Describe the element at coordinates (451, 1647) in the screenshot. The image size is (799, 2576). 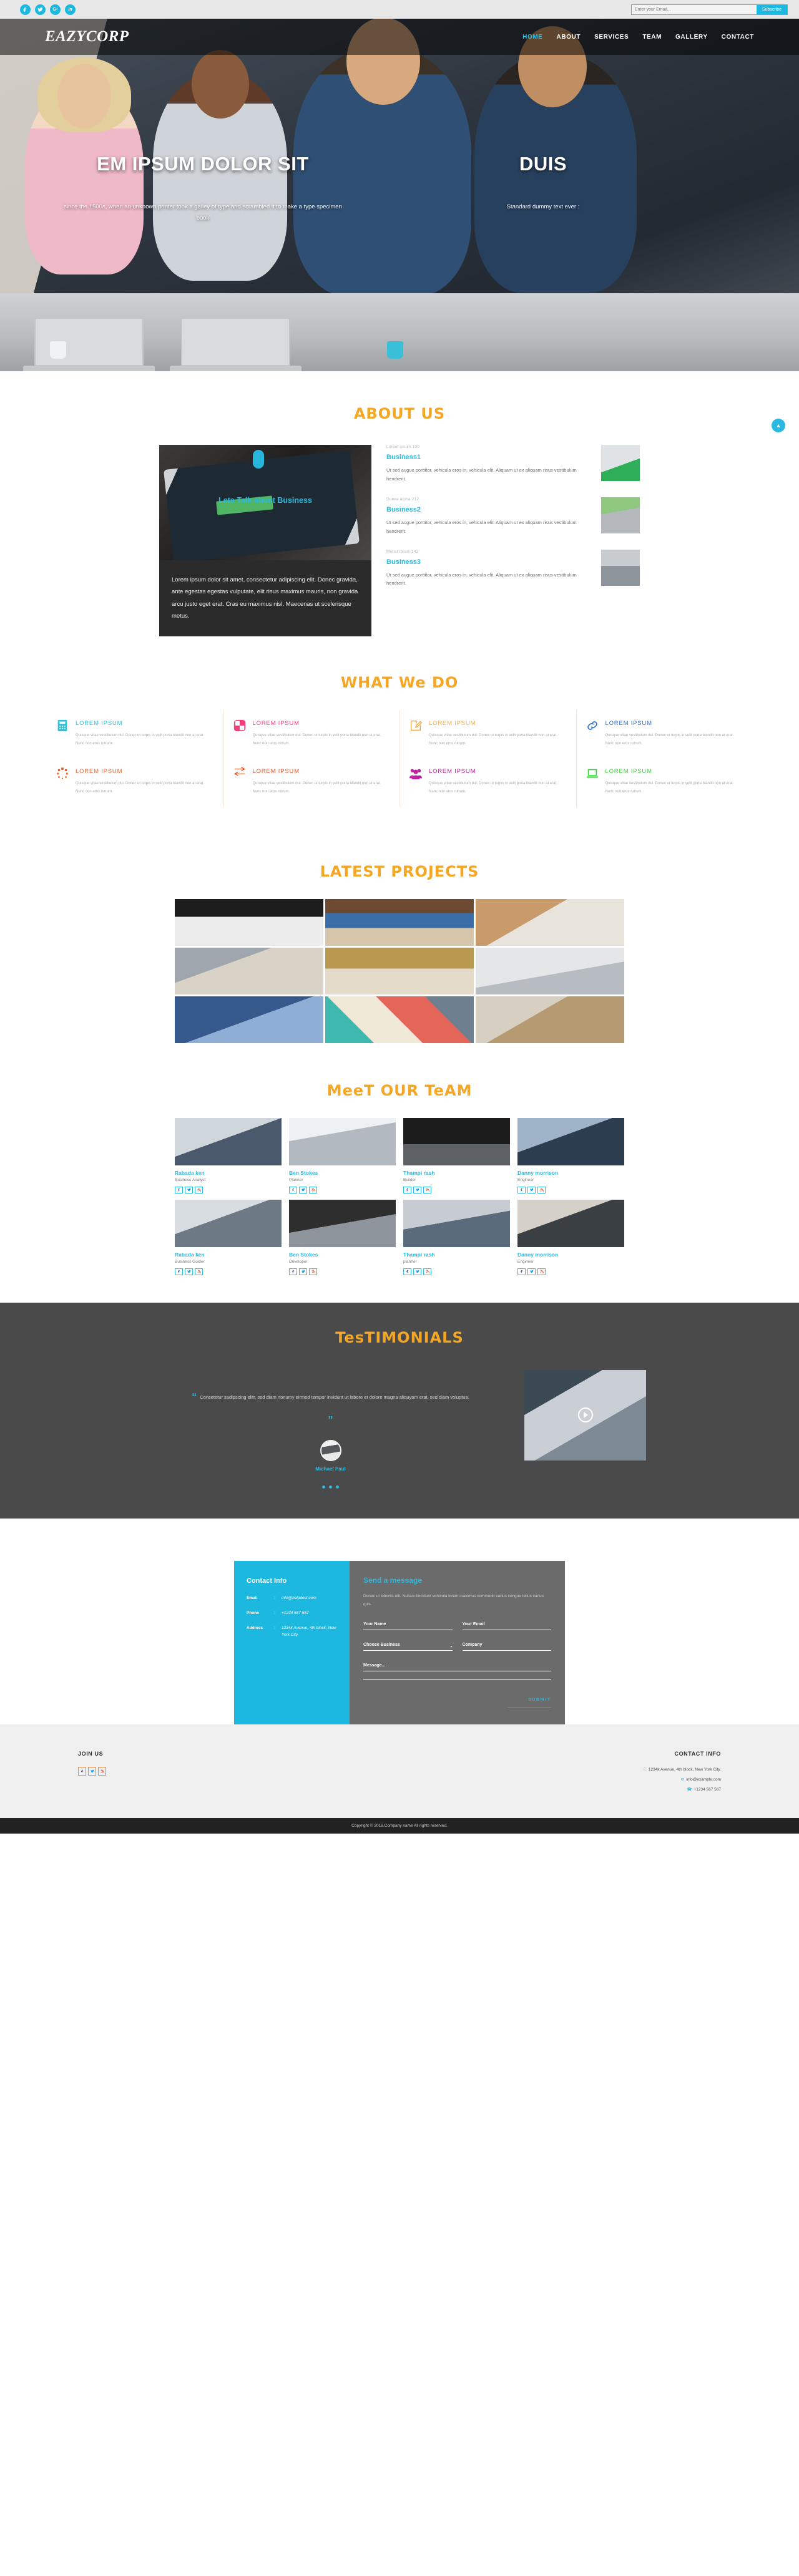
I see `chevron-down-icon: ▾` at that location.